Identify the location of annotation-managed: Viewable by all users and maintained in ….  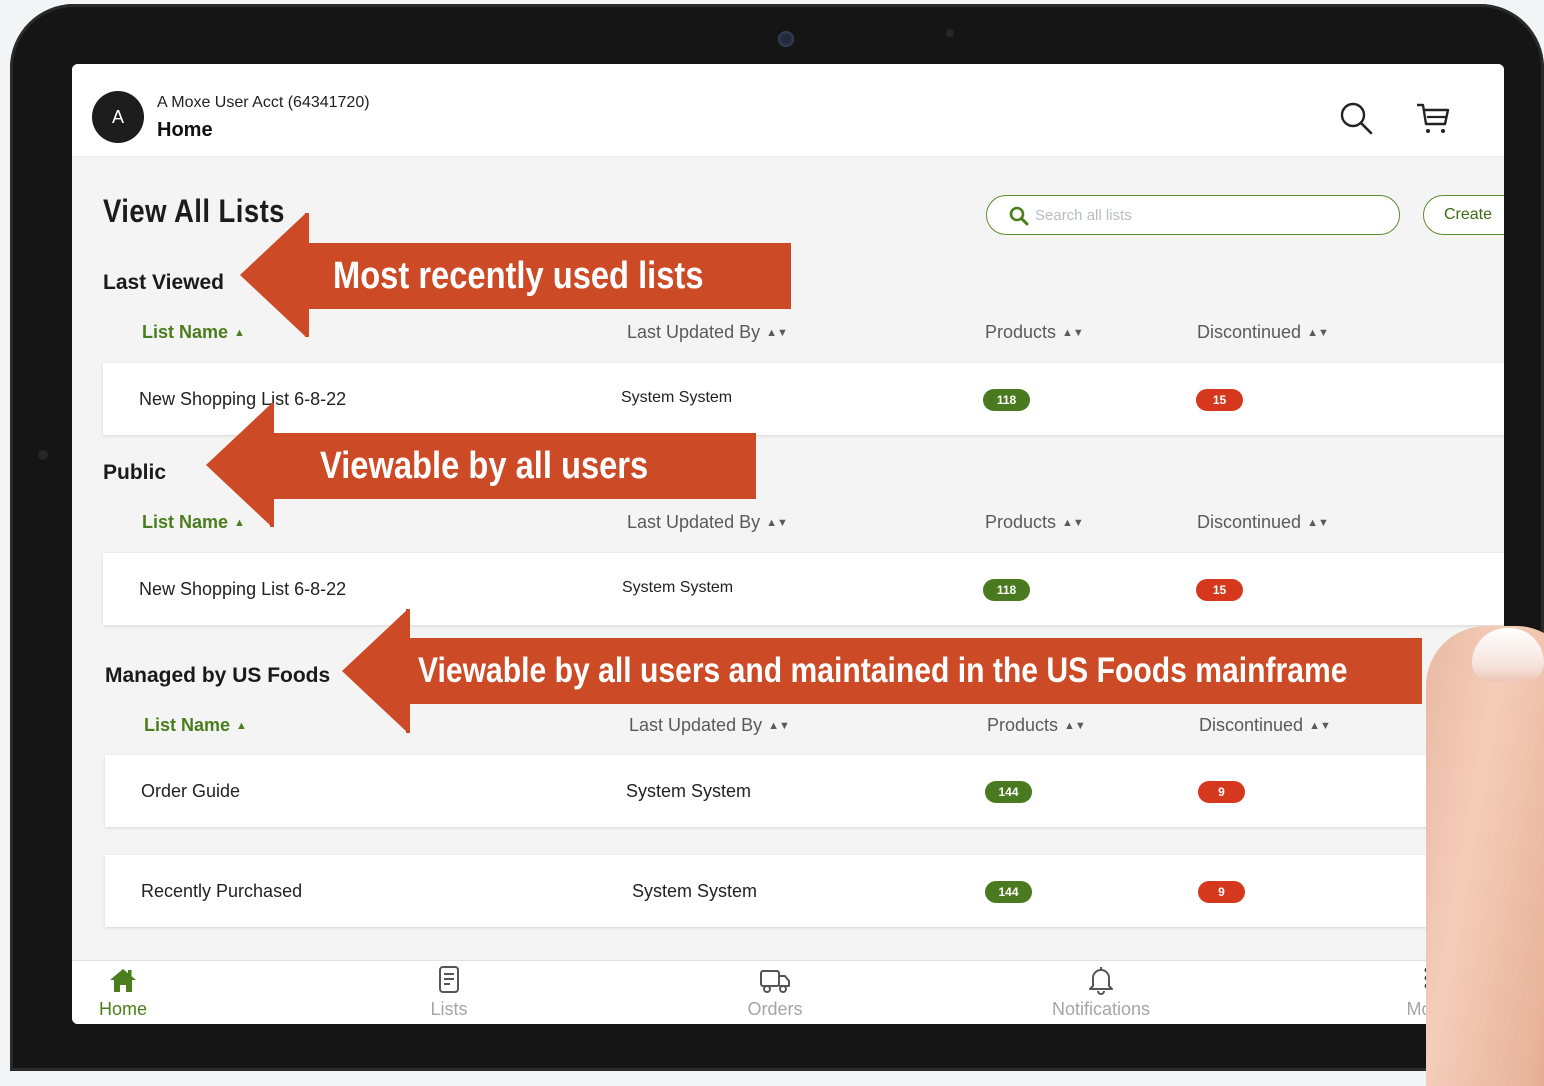
(915, 671).